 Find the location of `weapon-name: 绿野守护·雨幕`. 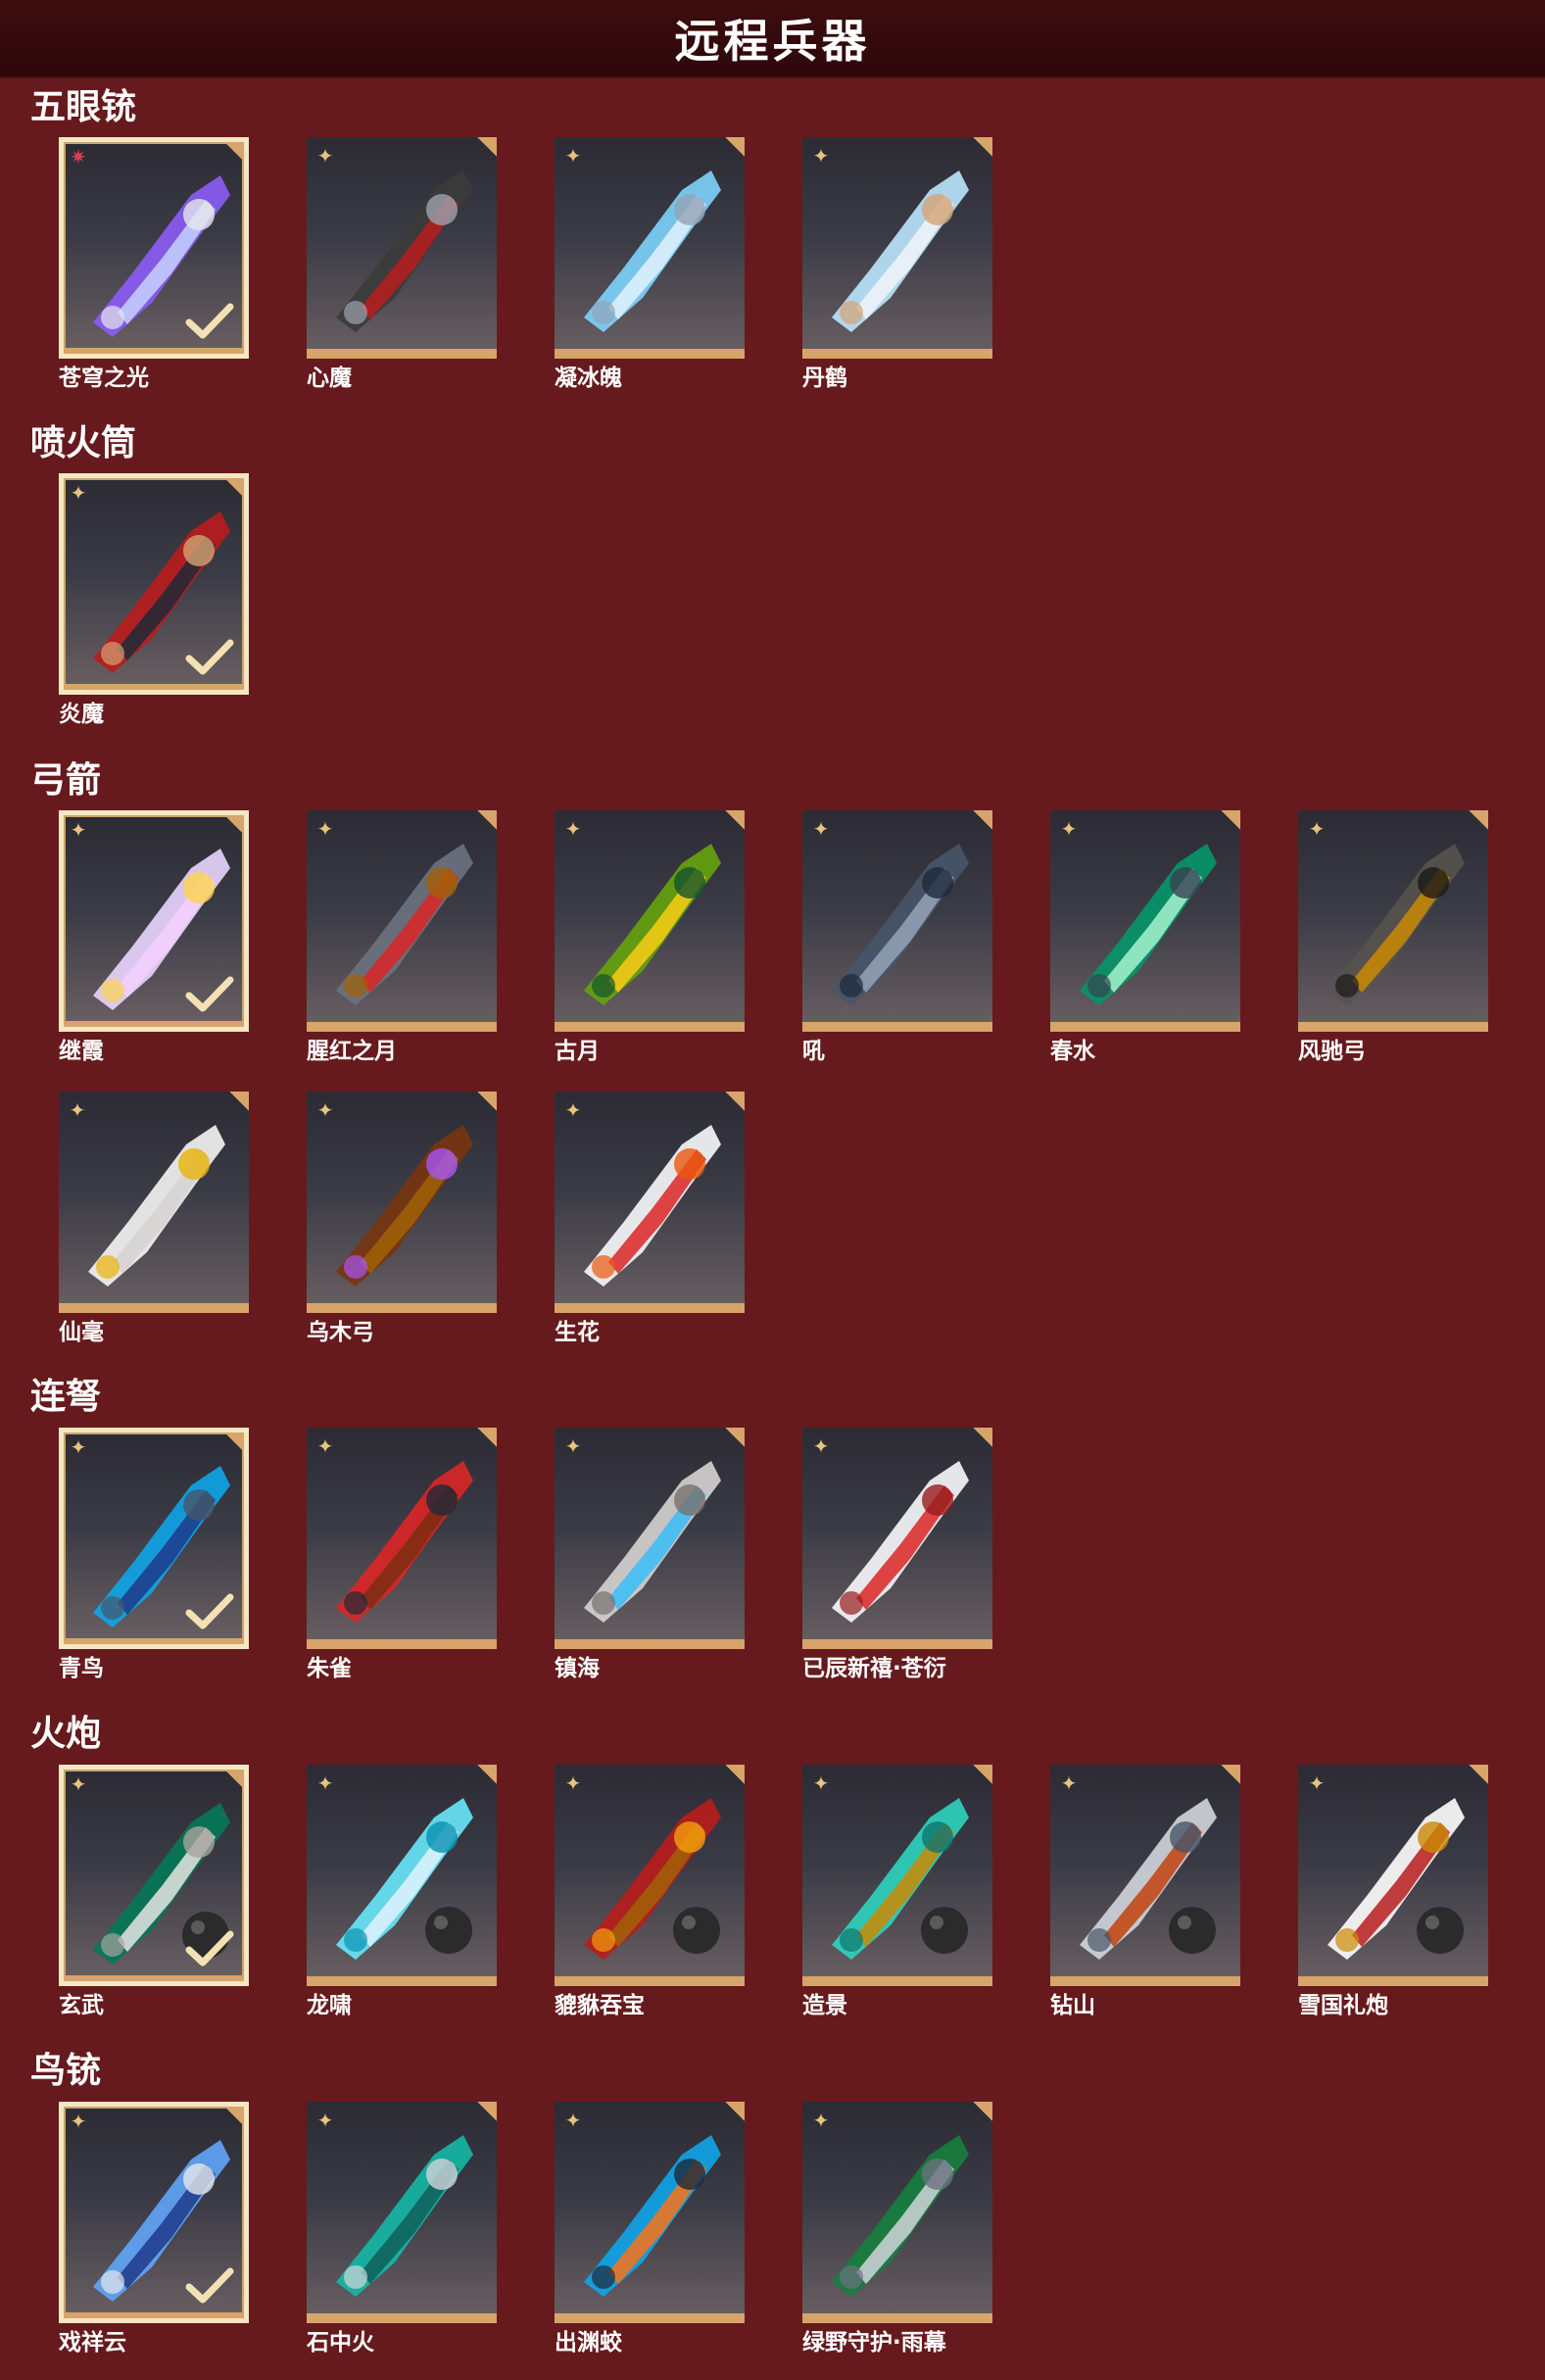

weapon-name: 绿野守护·雨幕 is located at coordinates (874, 2343).